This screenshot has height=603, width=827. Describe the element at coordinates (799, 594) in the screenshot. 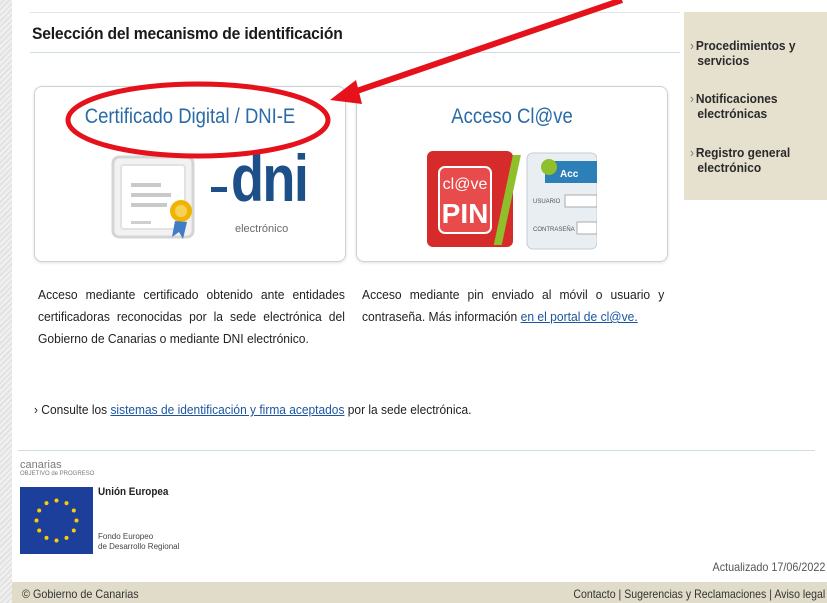

I see `legal-notice-link: Aviso legal` at that location.